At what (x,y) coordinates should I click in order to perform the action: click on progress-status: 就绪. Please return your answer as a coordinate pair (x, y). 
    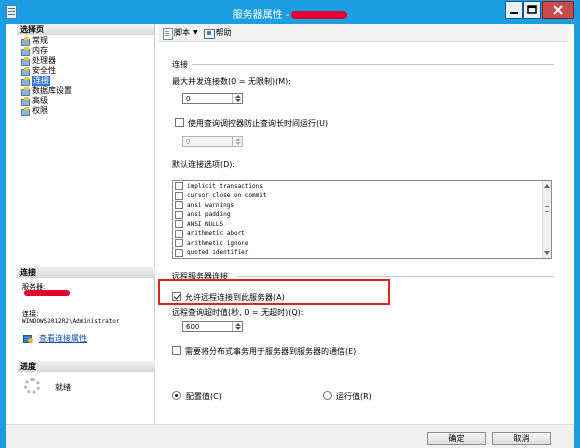
    Looking at the image, I should click on (63, 387).